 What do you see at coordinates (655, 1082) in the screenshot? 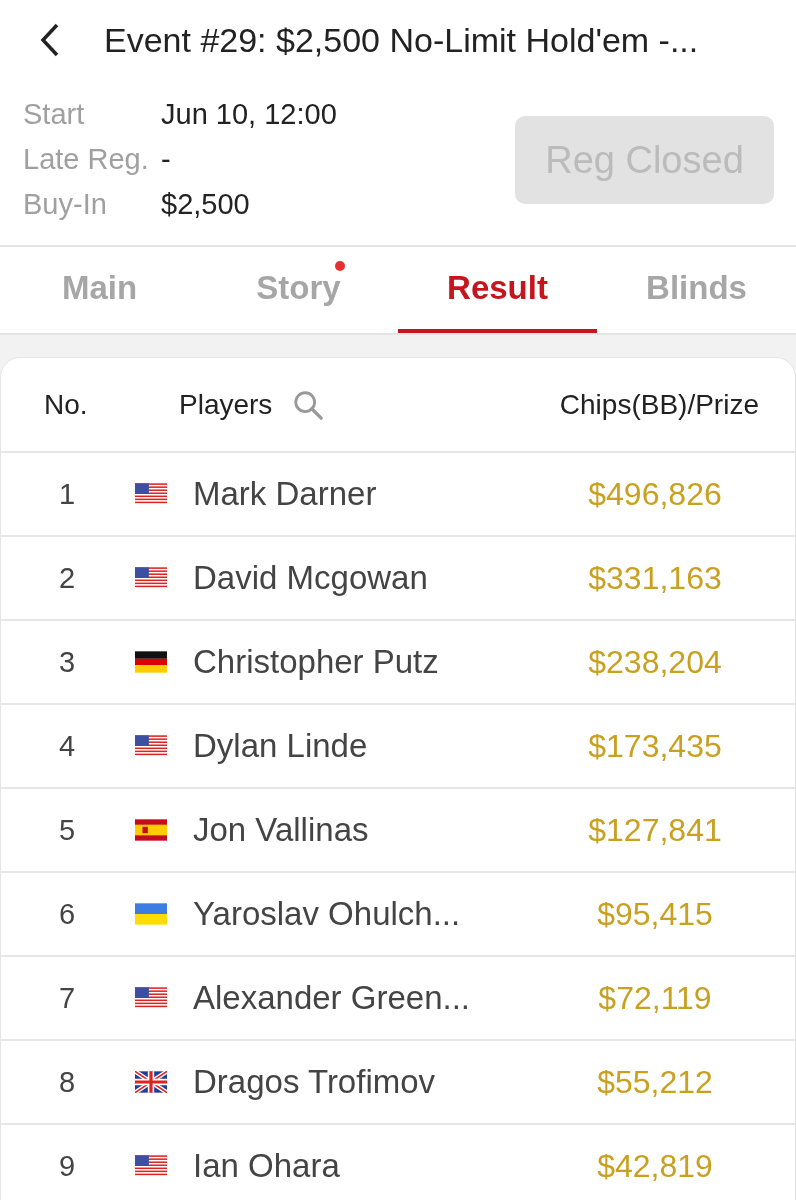
I see `prize-cell-text: $55,212` at bounding box center [655, 1082].